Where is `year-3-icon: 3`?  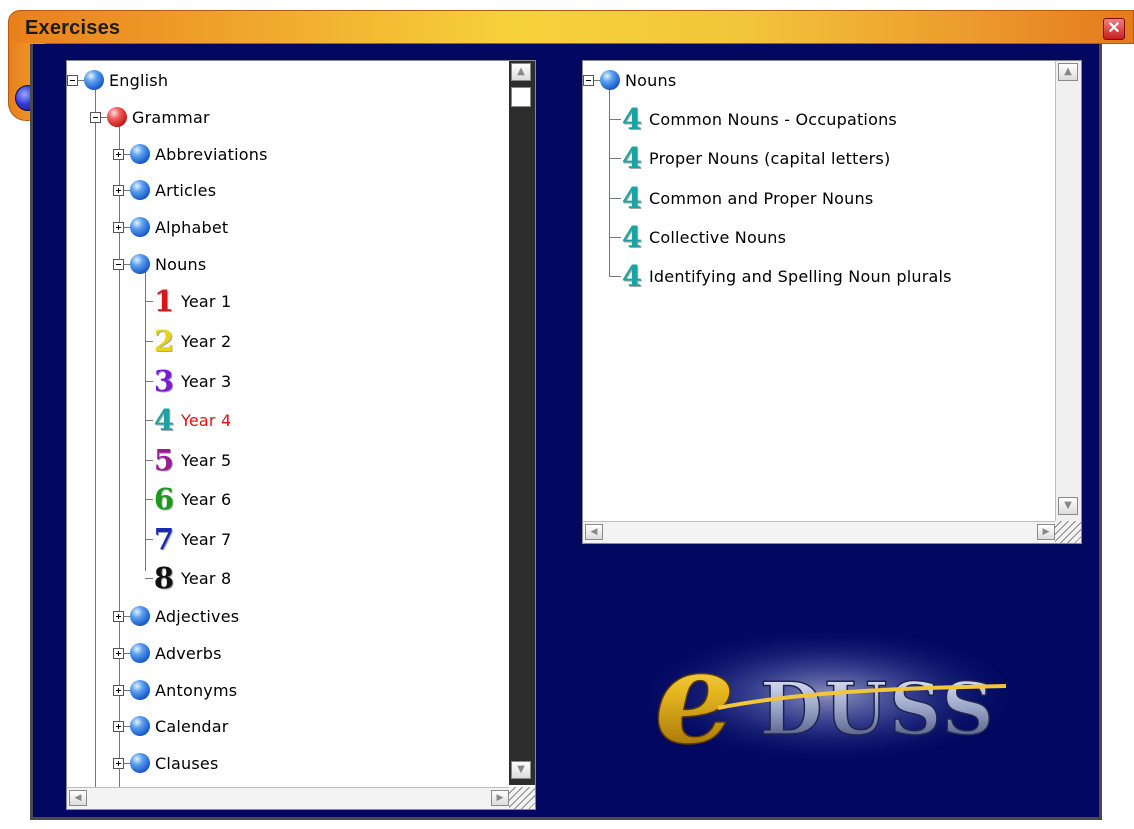
year-3-icon: 3 is located at coordinates (164, 381).